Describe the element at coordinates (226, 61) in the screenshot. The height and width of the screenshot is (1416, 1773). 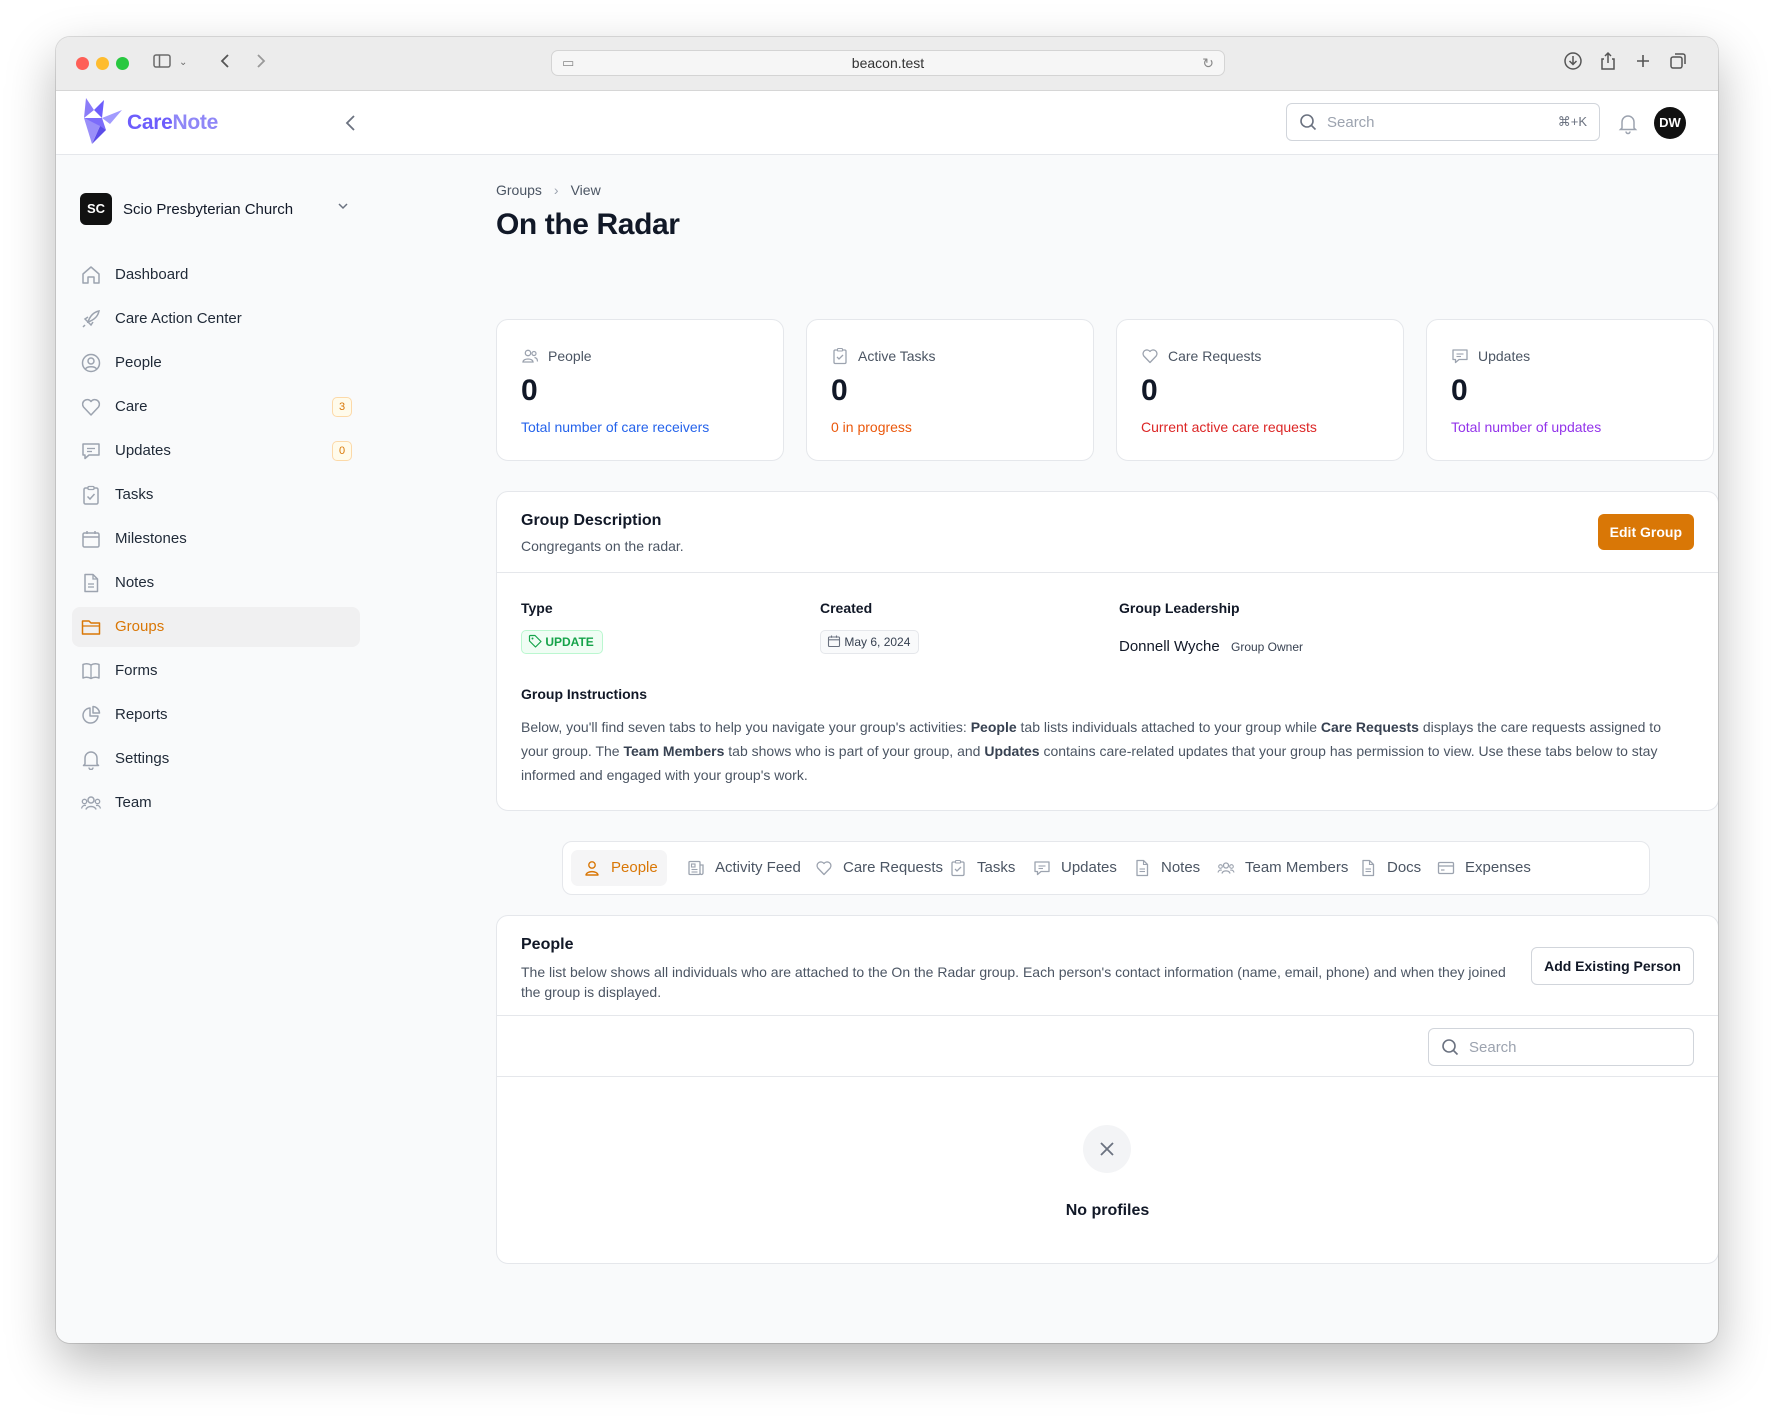
I see `back-icon` at that location.